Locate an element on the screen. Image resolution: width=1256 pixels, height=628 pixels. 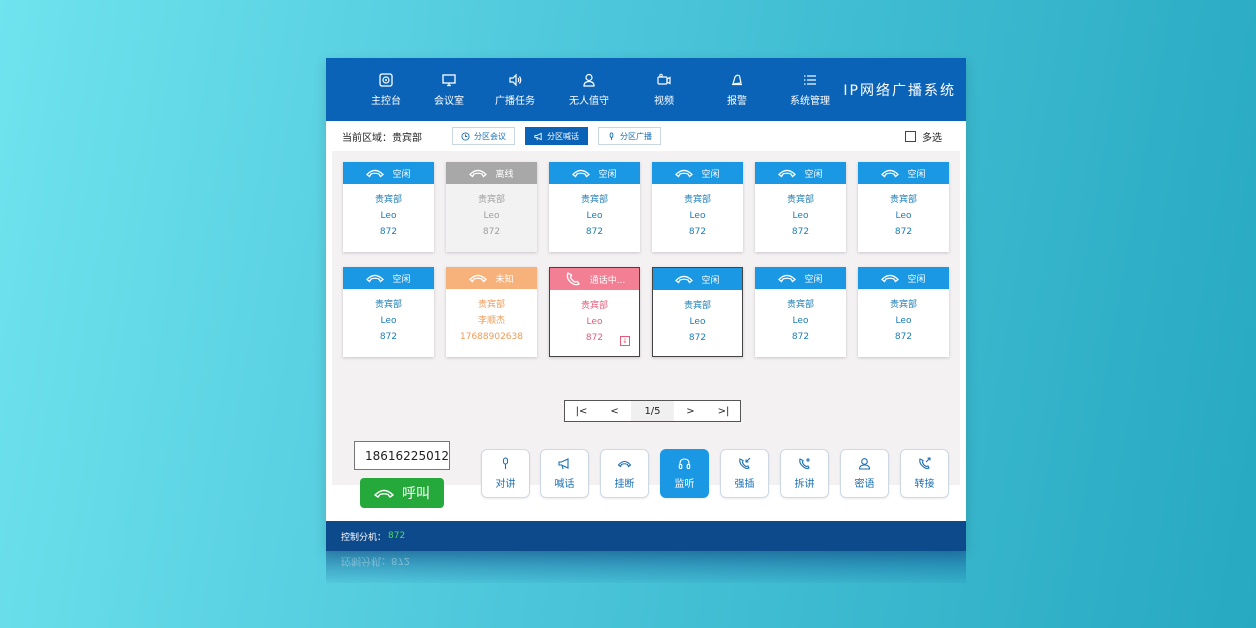
window-reflection: 控制分机：872 is located at coordinates (646, 567).